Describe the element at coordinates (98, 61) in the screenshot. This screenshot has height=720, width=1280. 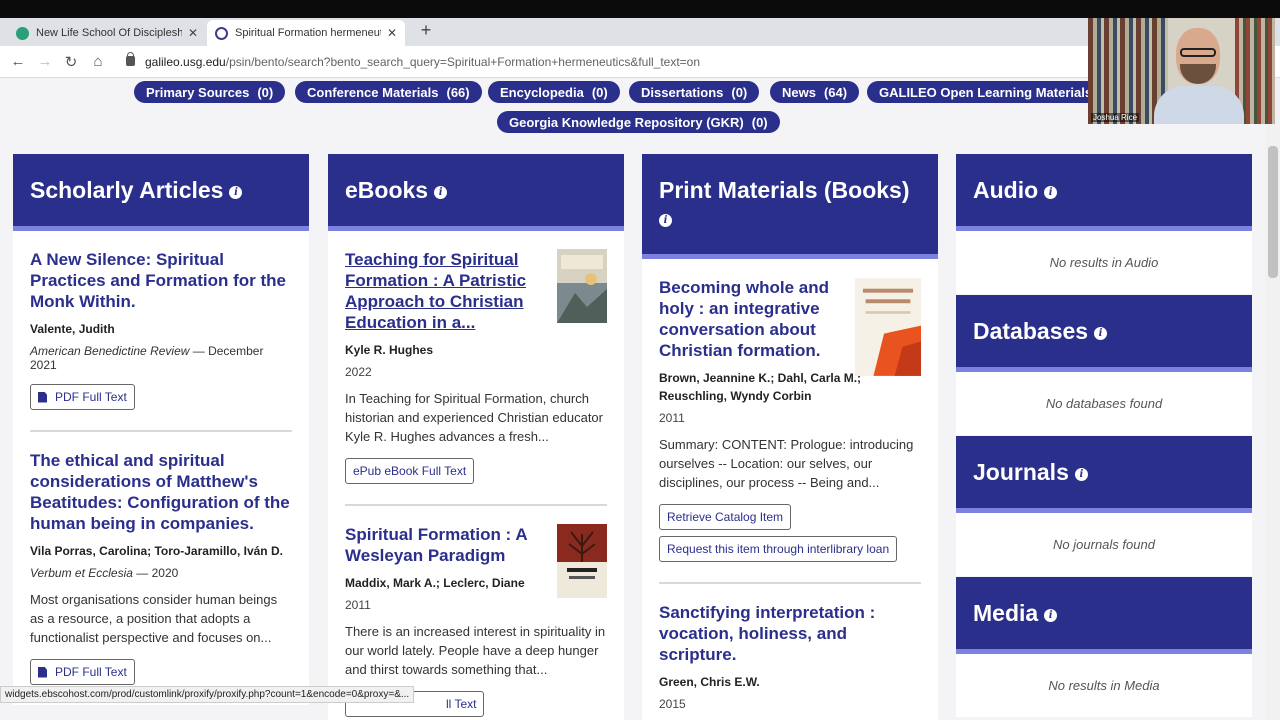
I see `home-icon: ⌂` at that location.